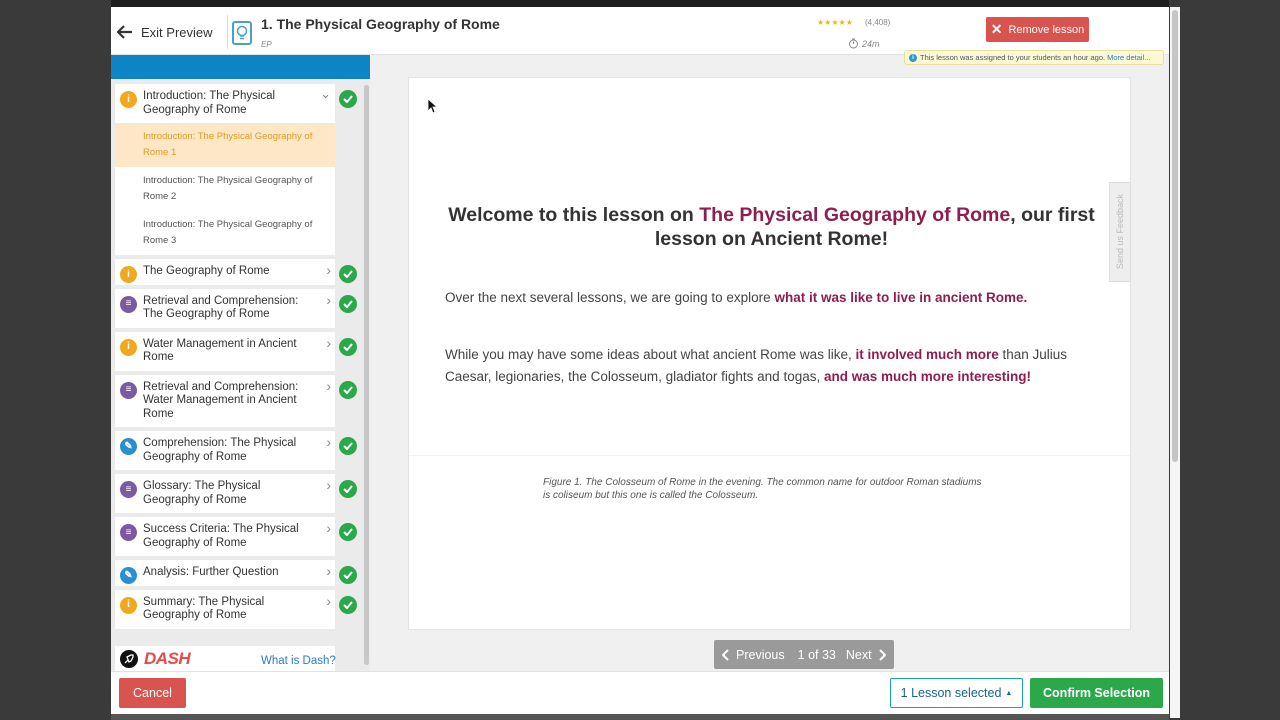 The height and width of the screenshot is (720, 1280). What do you see at coordinates (927, 376) in the screenshot?
I see `p2-highlight-2: and was much more interesting!` at bounding box center [927, 376].